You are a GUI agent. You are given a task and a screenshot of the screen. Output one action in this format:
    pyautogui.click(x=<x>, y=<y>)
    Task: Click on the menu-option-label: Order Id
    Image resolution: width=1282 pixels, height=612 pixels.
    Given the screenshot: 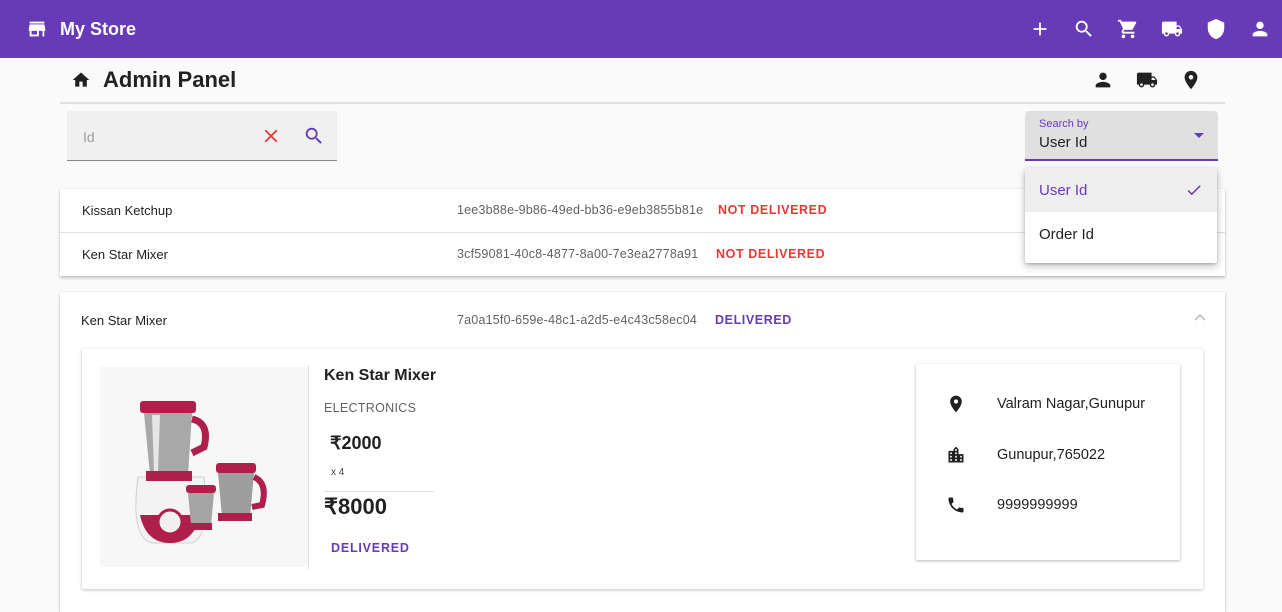 What is the action you would take?
    pyautogui.click(x=1067, y=234)
    